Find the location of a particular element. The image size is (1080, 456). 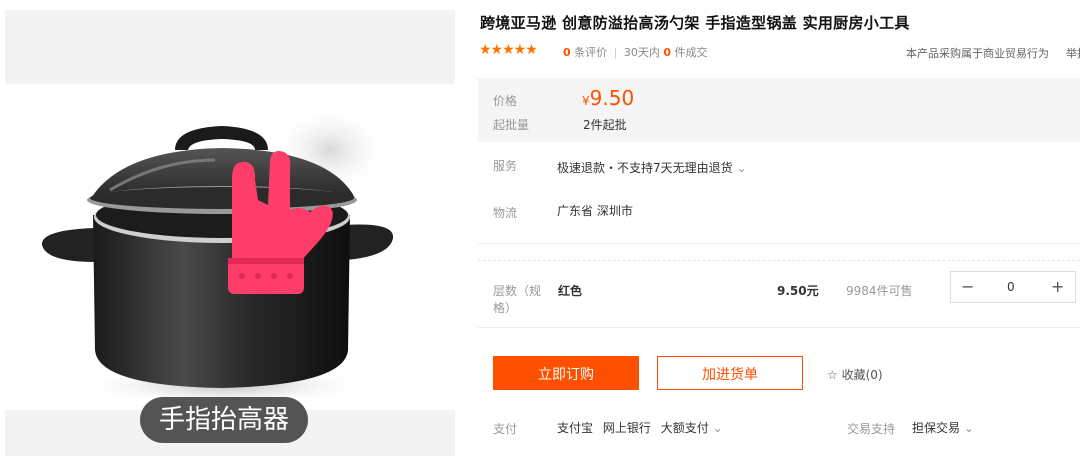

product-title: 跨境亚马逊 创意防溢抬高汤勺架 手指造型锅盖 实用厨房小工具 is located at coordinates (695, 23).